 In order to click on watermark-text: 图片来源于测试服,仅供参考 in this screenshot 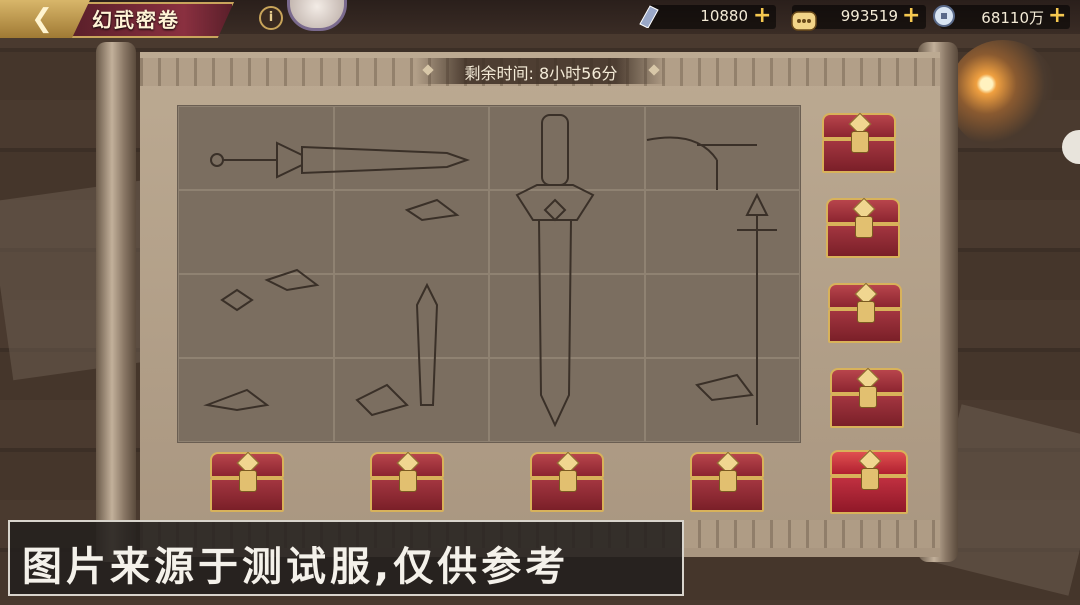, I will do `click(296, 567)`.